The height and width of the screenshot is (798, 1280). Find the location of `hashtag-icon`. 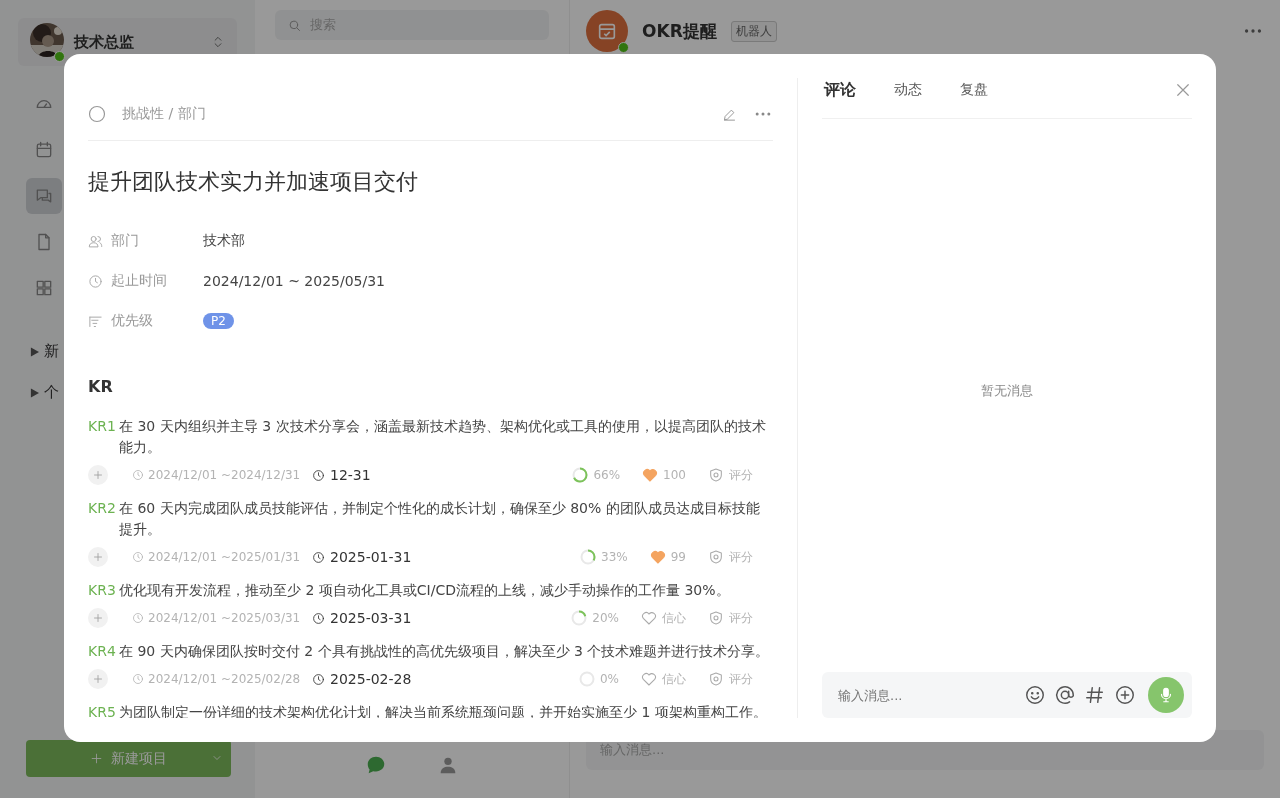

hashtag-icon is located at coordinates (1095, 695).